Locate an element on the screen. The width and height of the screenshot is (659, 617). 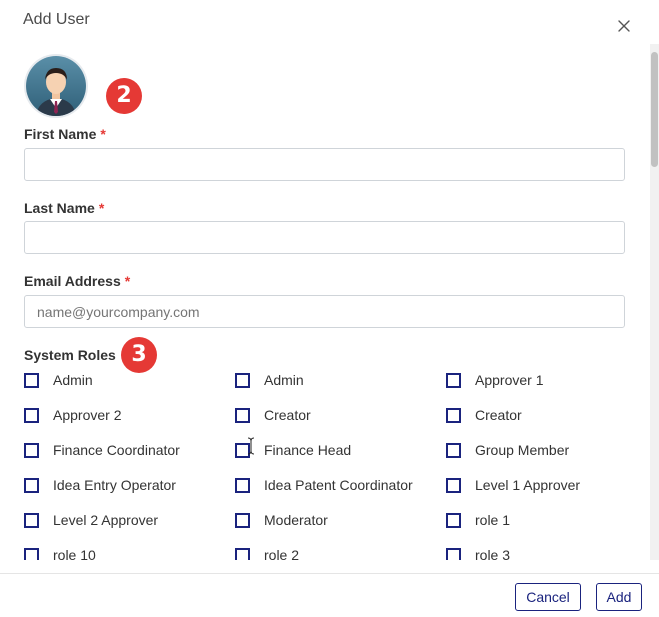
email-label: Email Address * is located at coordinates (77, 281).